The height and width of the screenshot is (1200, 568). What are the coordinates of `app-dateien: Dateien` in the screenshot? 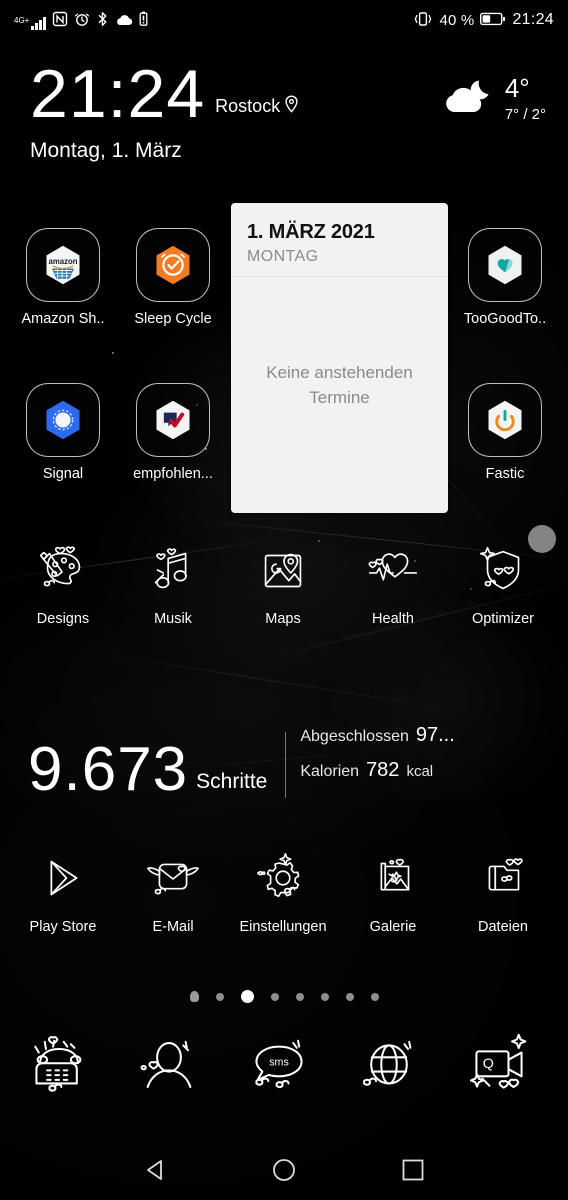 It's located at (503, 891).